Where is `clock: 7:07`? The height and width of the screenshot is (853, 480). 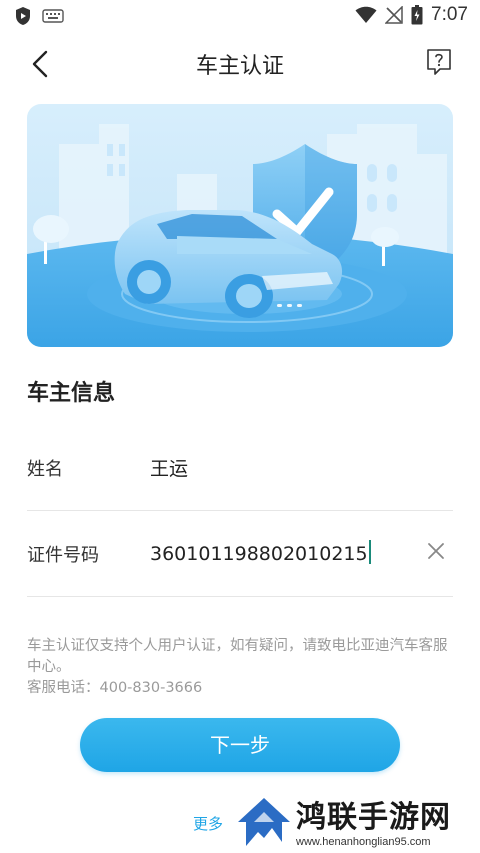 clock: 7:07 is located at coordinates (449, 14).